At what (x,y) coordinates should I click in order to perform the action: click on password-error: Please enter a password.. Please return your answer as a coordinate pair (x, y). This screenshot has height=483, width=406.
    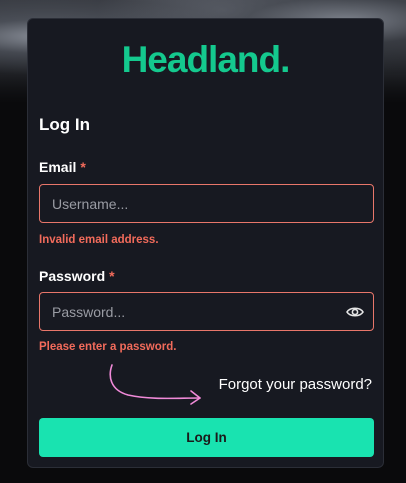
    Looking at the image, I should click on (108, 347).